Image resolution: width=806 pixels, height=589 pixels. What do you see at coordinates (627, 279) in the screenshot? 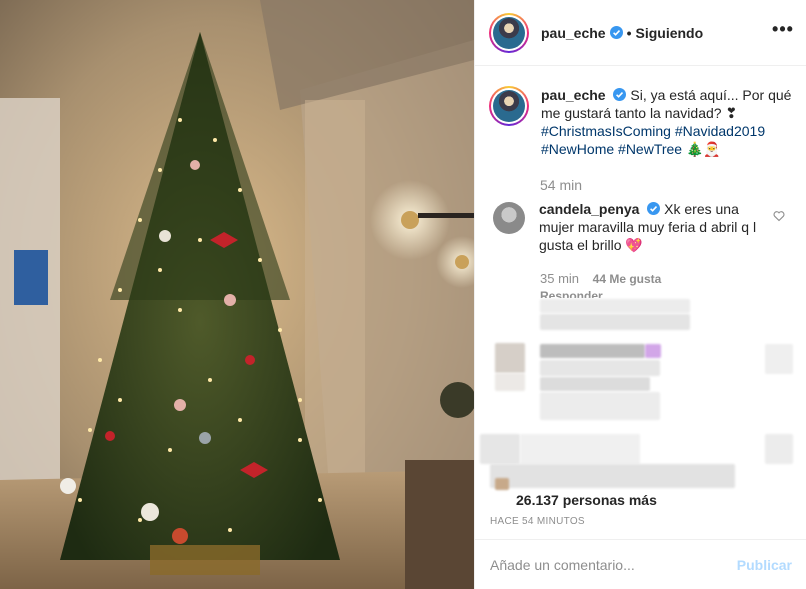
I see `comment-like-count: 44 Me gusta` at bounding box center [627, 279].